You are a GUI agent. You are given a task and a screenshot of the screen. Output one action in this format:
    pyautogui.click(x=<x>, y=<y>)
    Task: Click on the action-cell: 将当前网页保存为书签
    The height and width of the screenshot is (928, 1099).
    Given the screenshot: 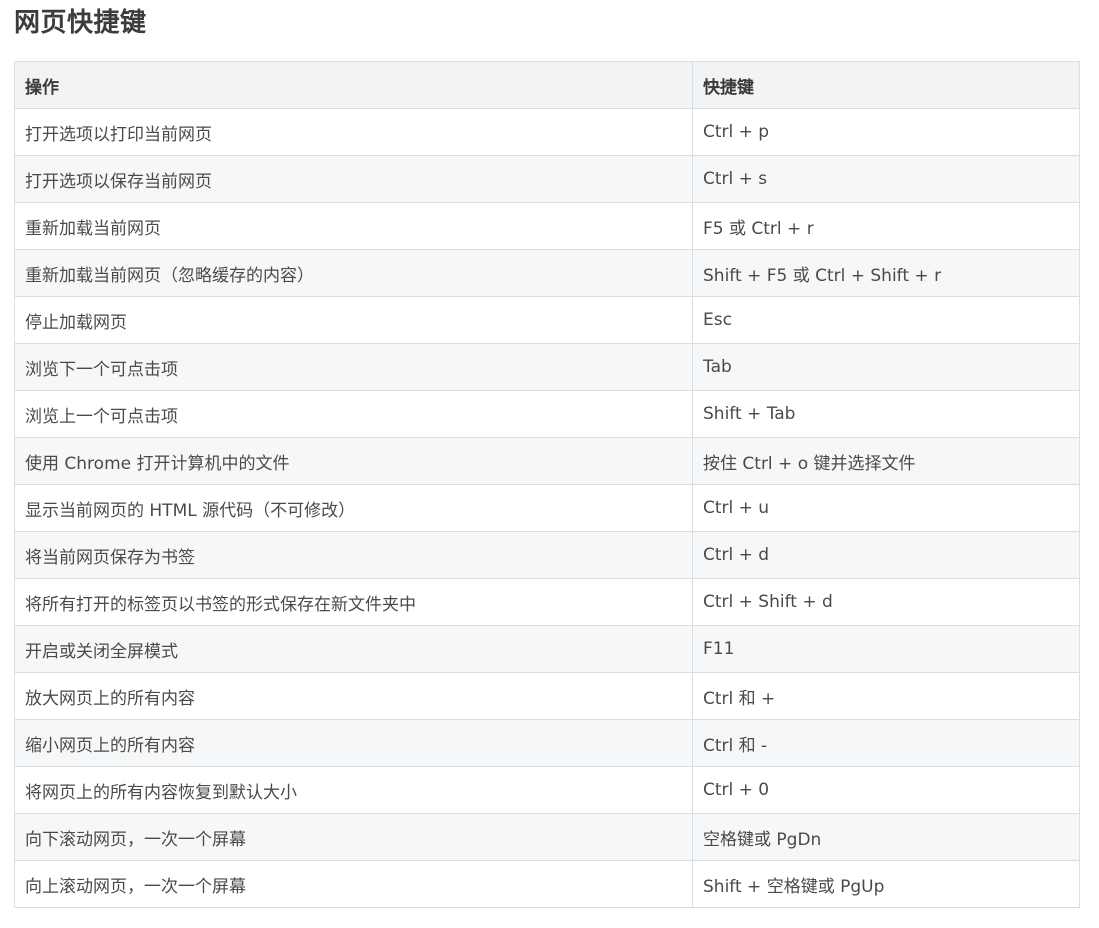 What is the action you would take?
    pyautogui.click(x=353, y=555)
    